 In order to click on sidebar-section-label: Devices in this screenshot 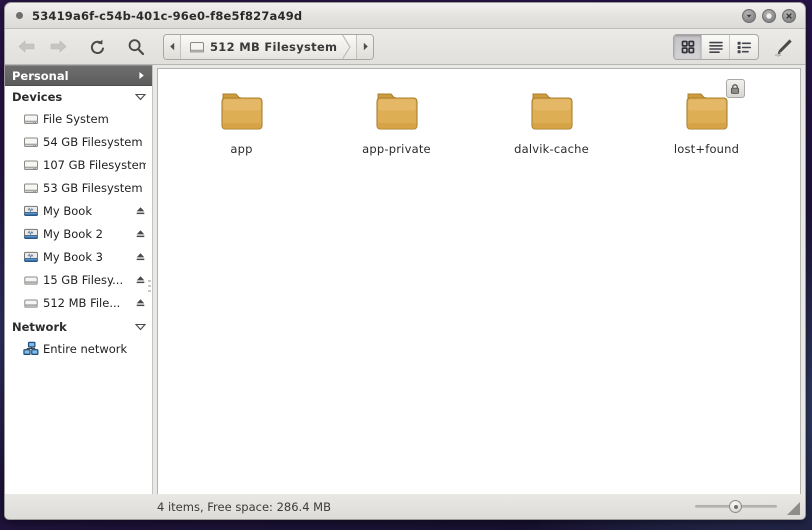, I will do `click(37, 96)`.